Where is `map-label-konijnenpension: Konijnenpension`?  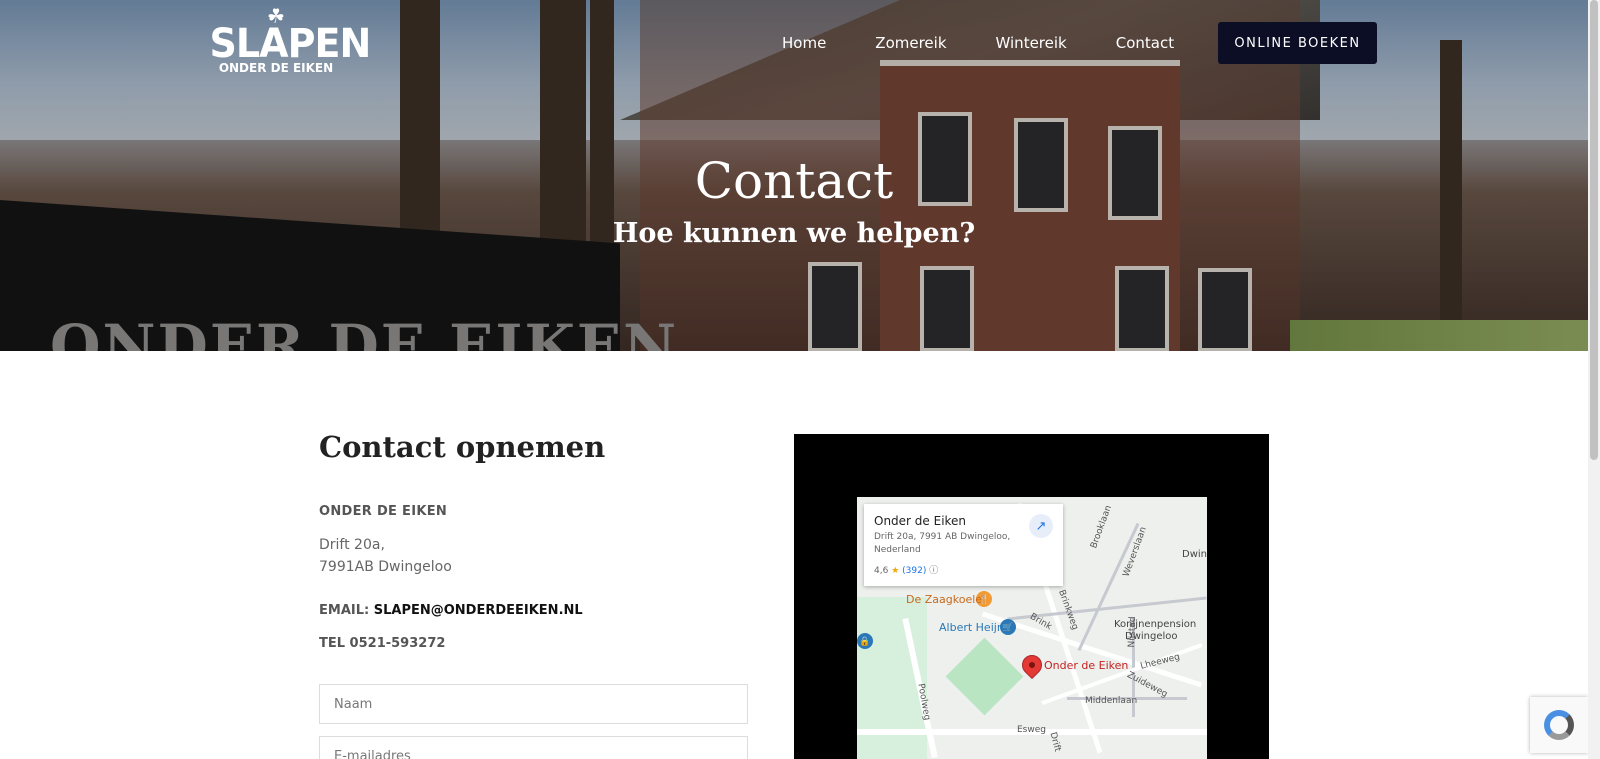
map-label-konijnenpension: Konijnenpension is located at coordinates (1155, 624).